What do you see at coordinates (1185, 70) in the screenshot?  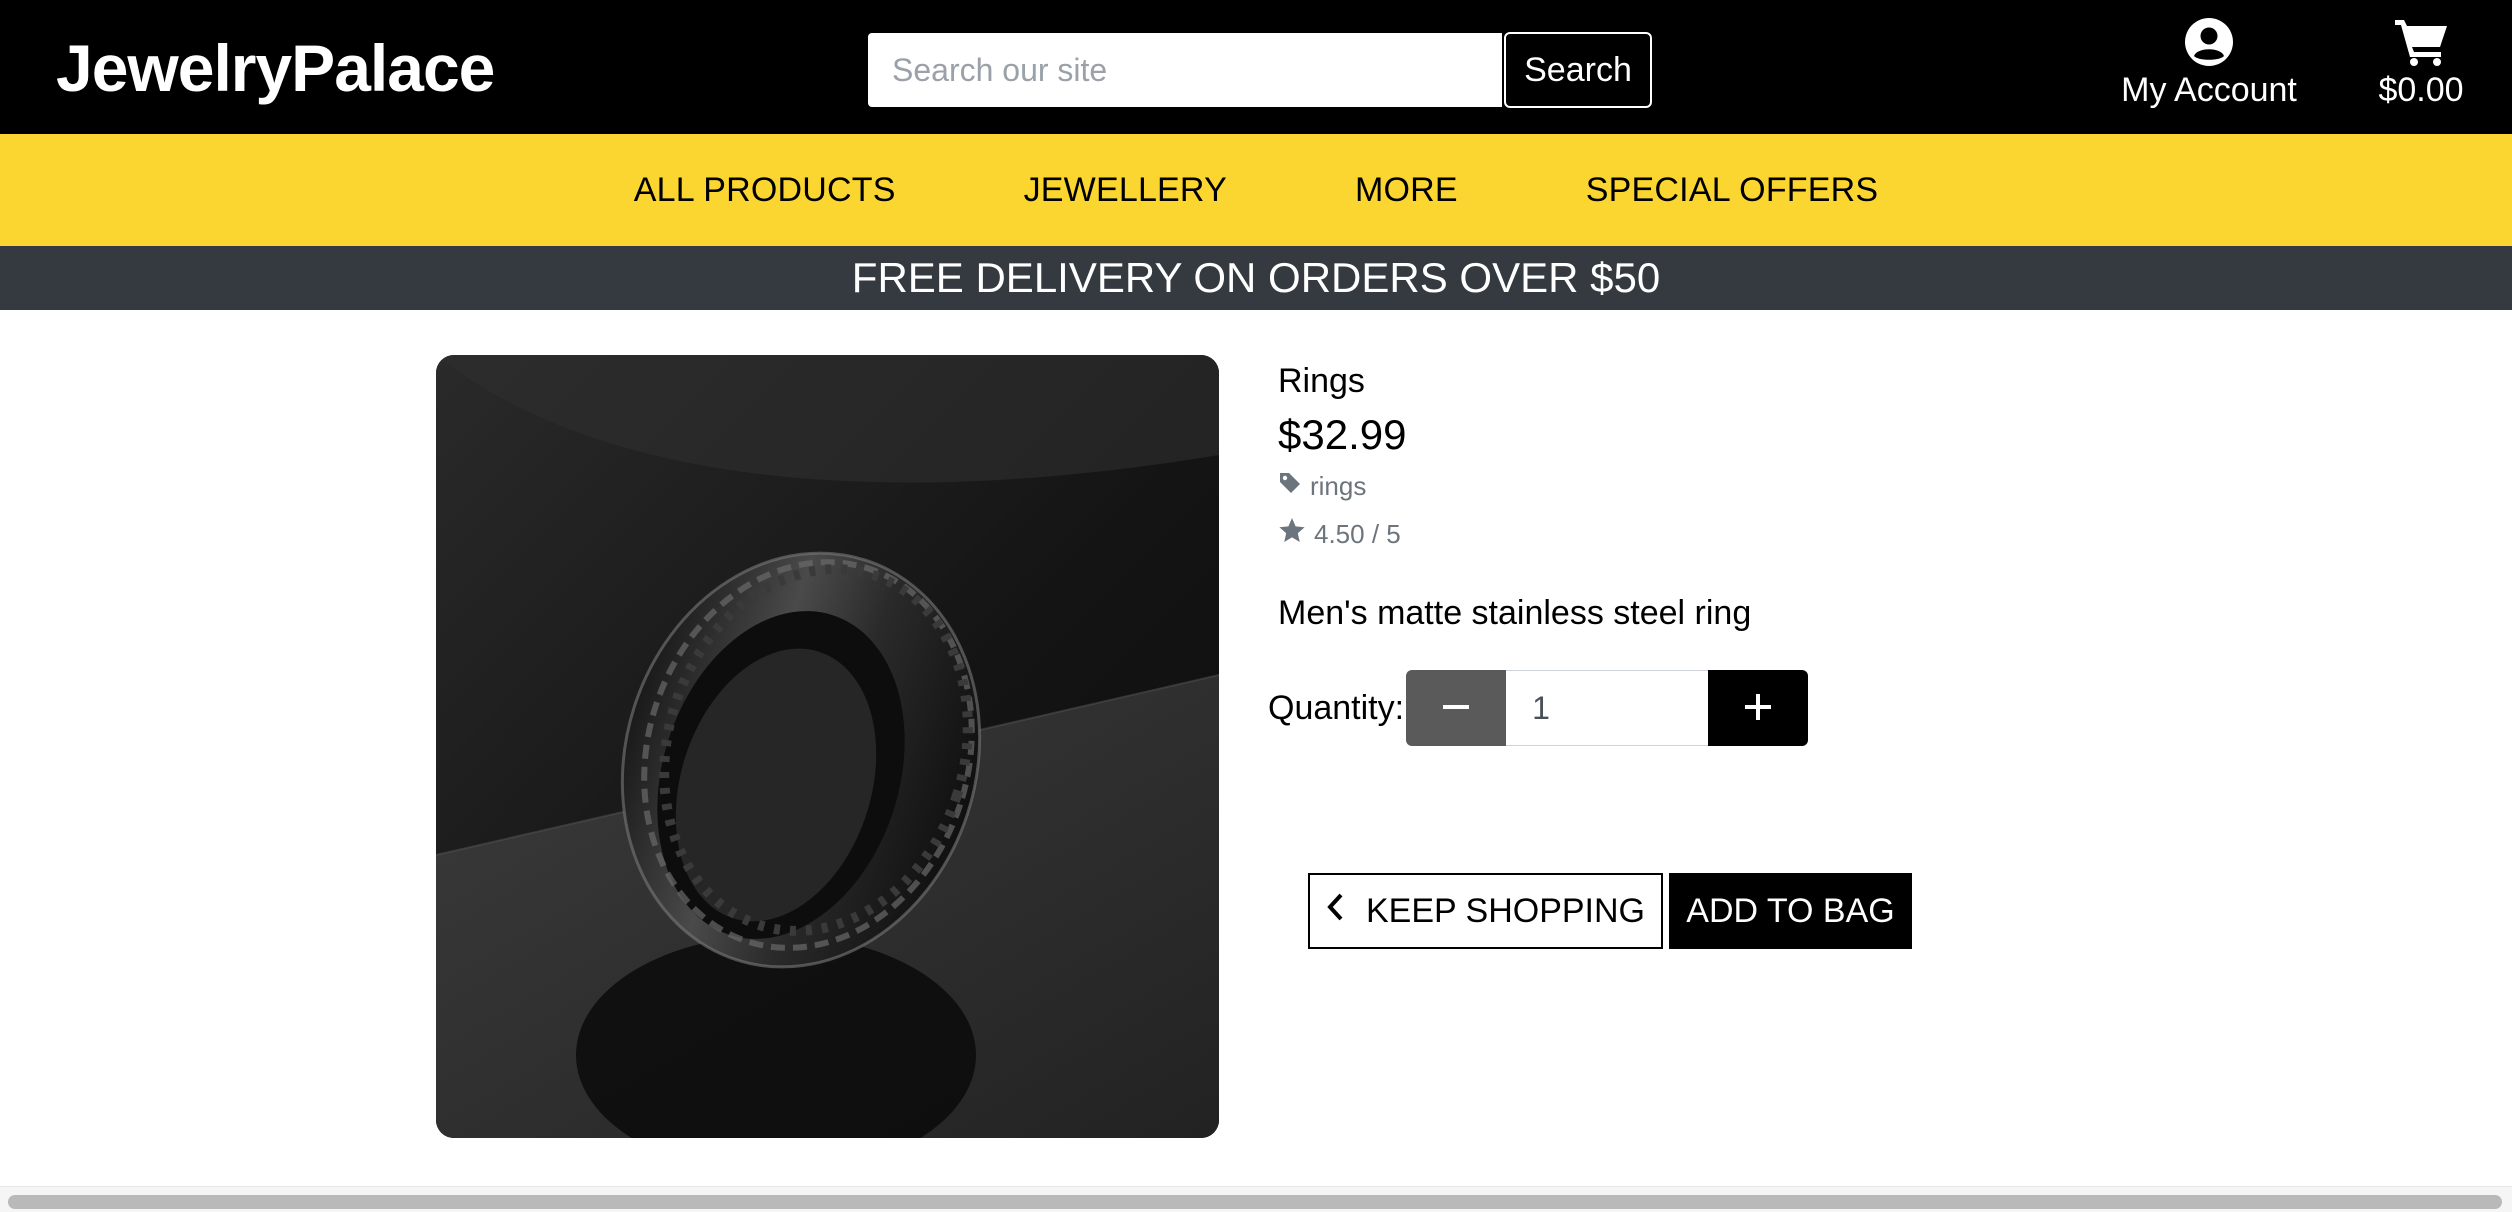 I see `search-input` at bounding box center [1185, 70].